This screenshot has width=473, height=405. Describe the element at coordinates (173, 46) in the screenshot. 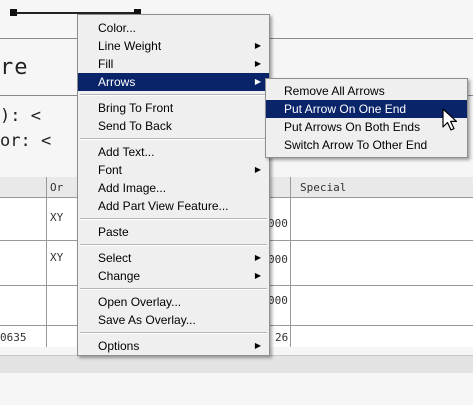

I see `menu-item-line-weight: Line Weight ▶` at that location.